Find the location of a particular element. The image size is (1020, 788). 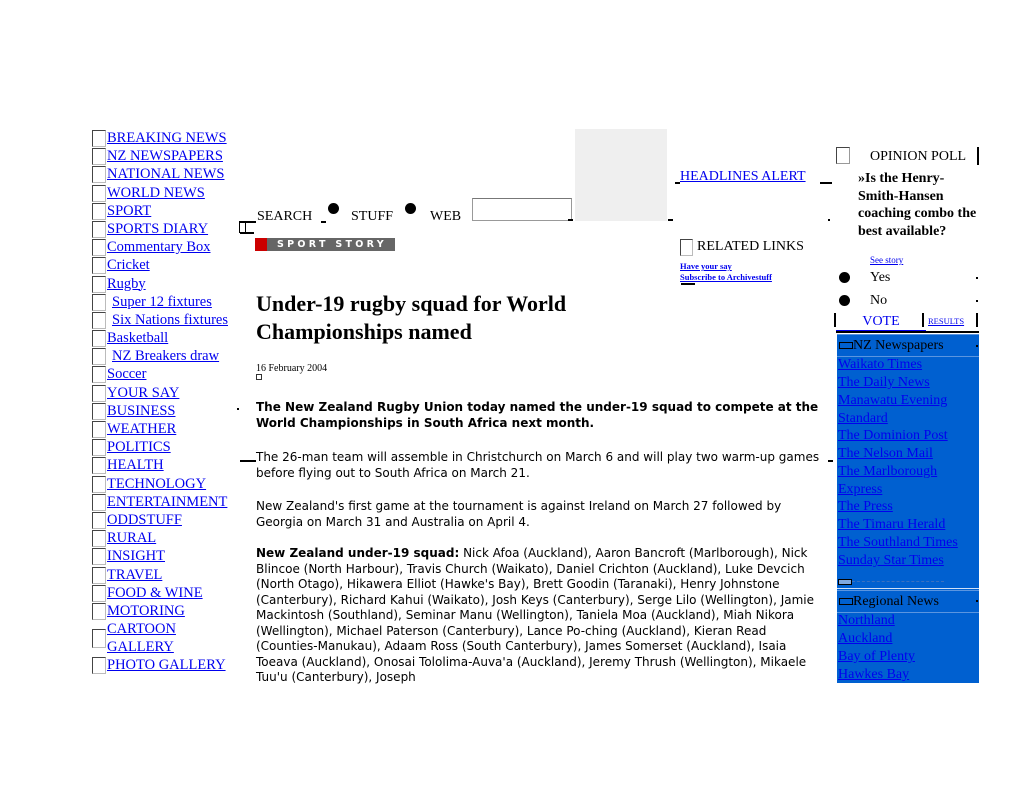

nav-link-breaking-news: BREAKING NEWS is located at coordinates (167, 138).